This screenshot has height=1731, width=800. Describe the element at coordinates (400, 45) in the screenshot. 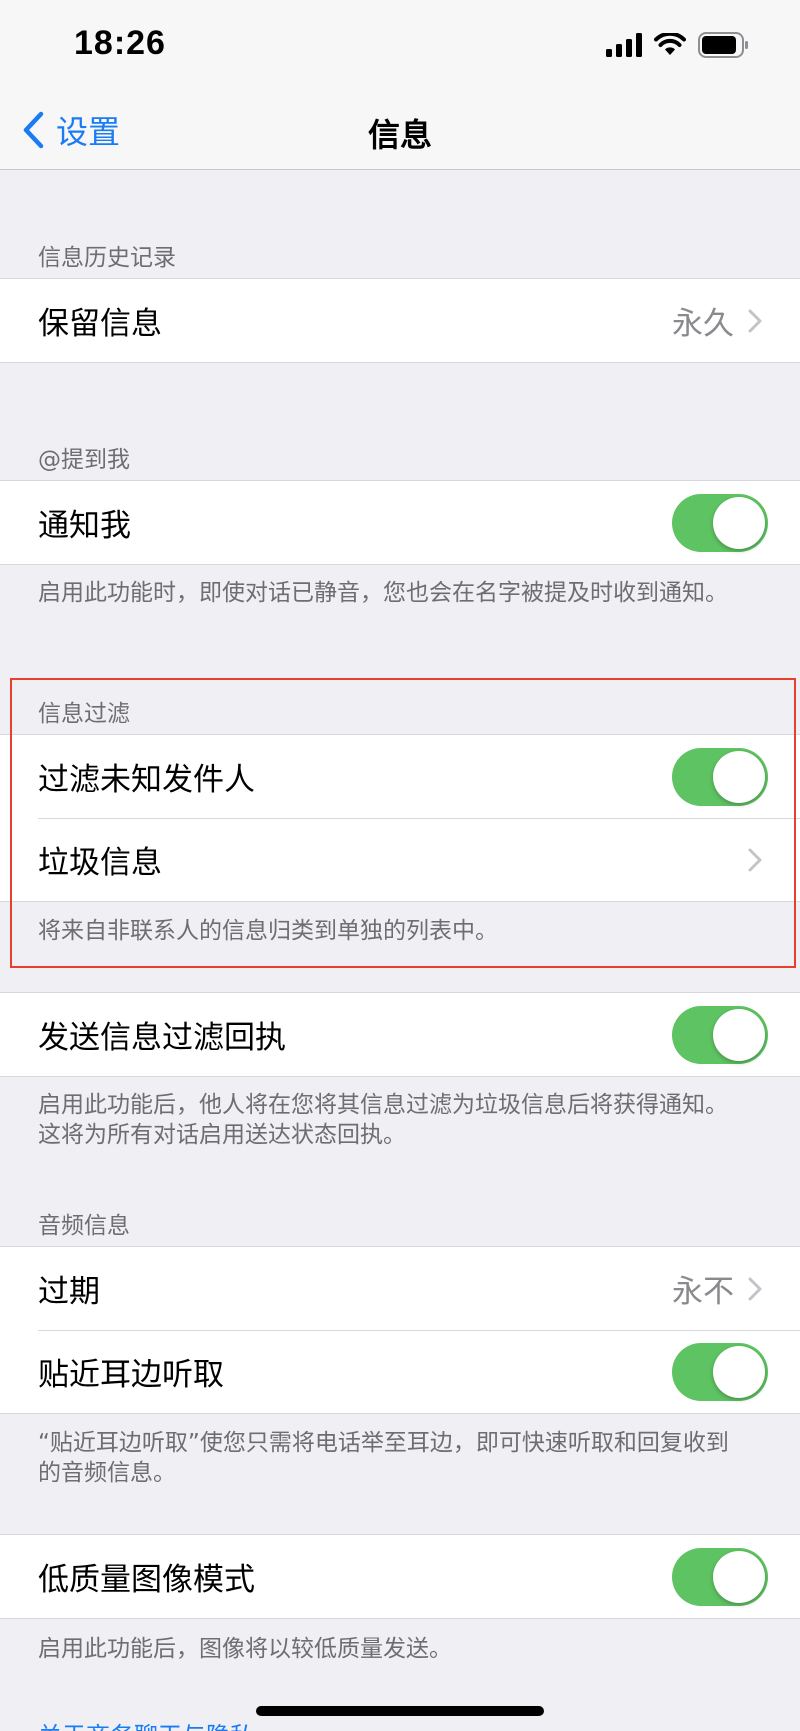

I see `status-bar: 18:26` at that location.